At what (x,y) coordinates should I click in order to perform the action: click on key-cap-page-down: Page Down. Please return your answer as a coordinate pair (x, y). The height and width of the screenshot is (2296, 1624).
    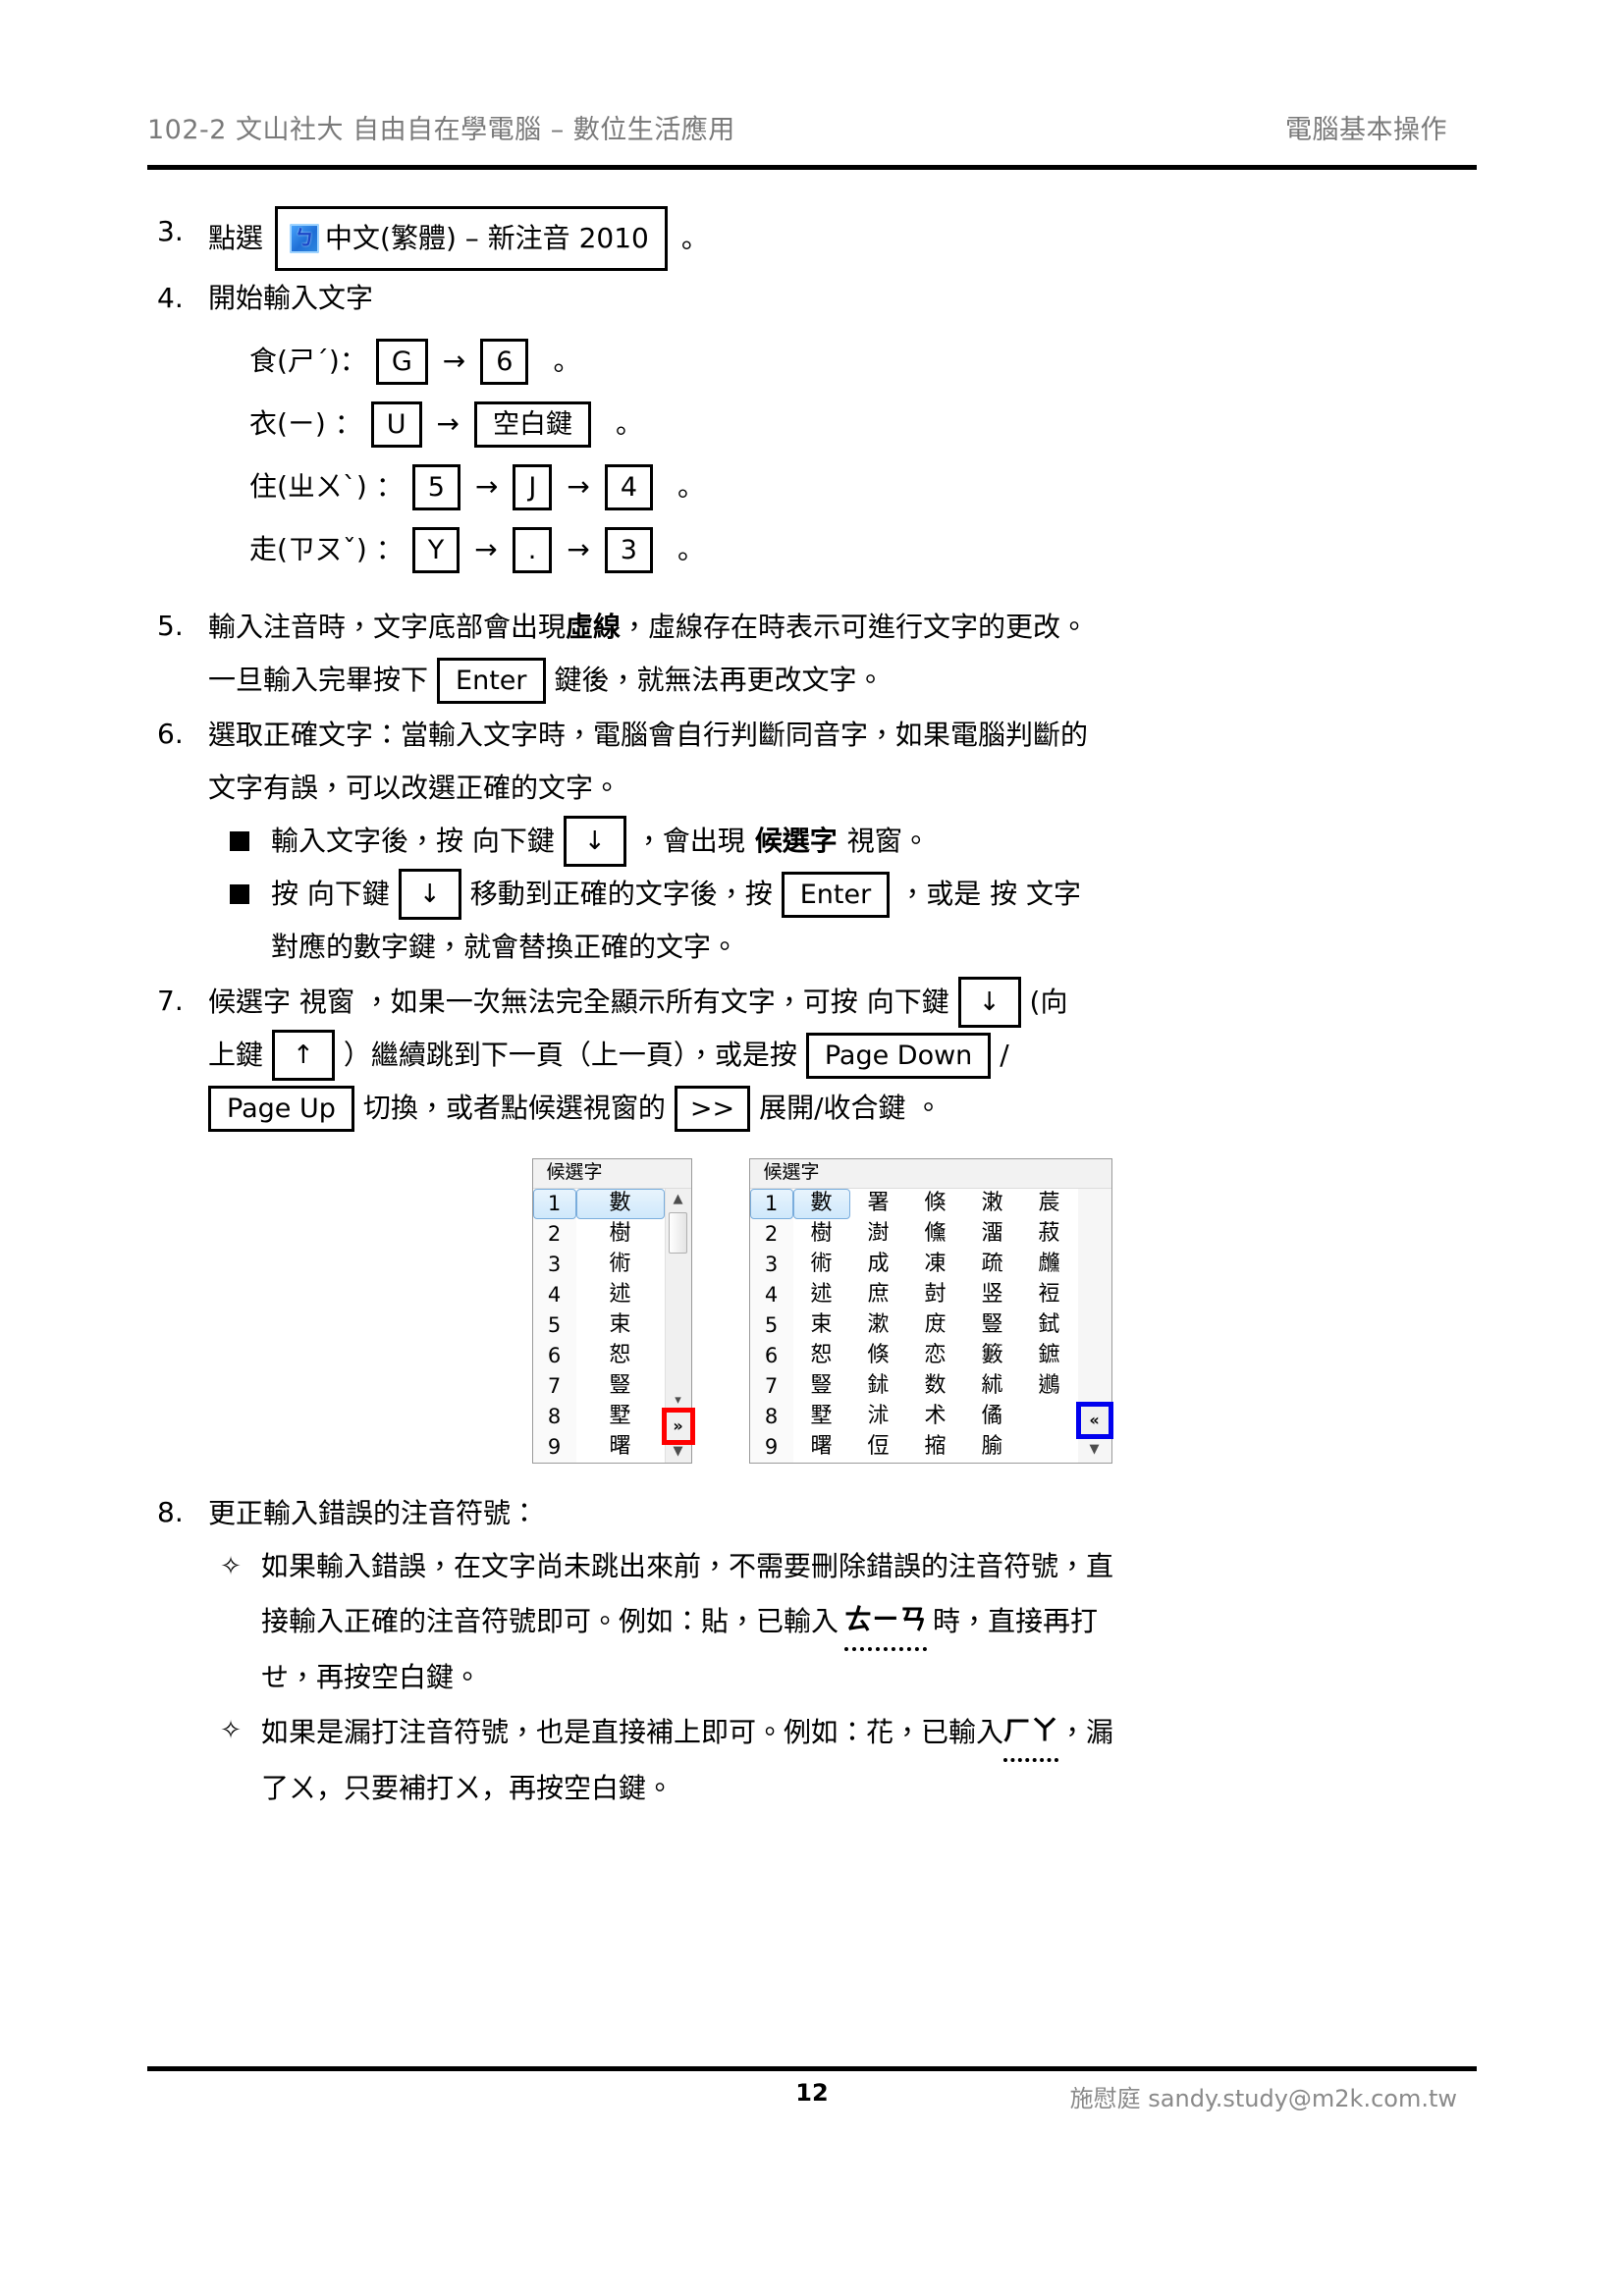
    Looking at the image, I should click on (898, 1056).